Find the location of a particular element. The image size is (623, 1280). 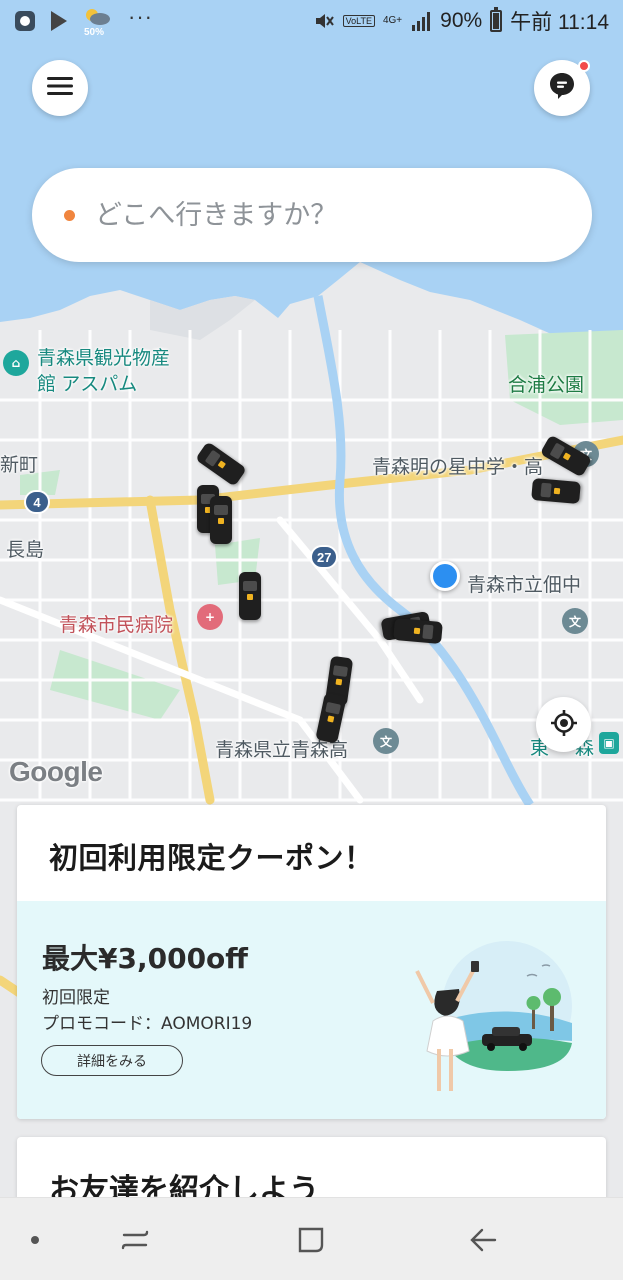

train-station-icon: ▣ is located at coordinates (609, 743).